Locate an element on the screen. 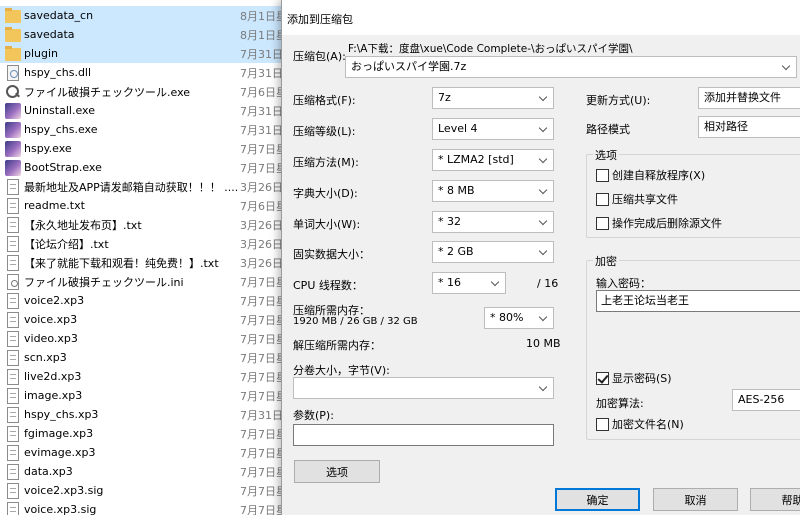 This screenshot has width=800, height=515. file-row: scn.xp3 7月7日星 is located at coordinates (142, 357).